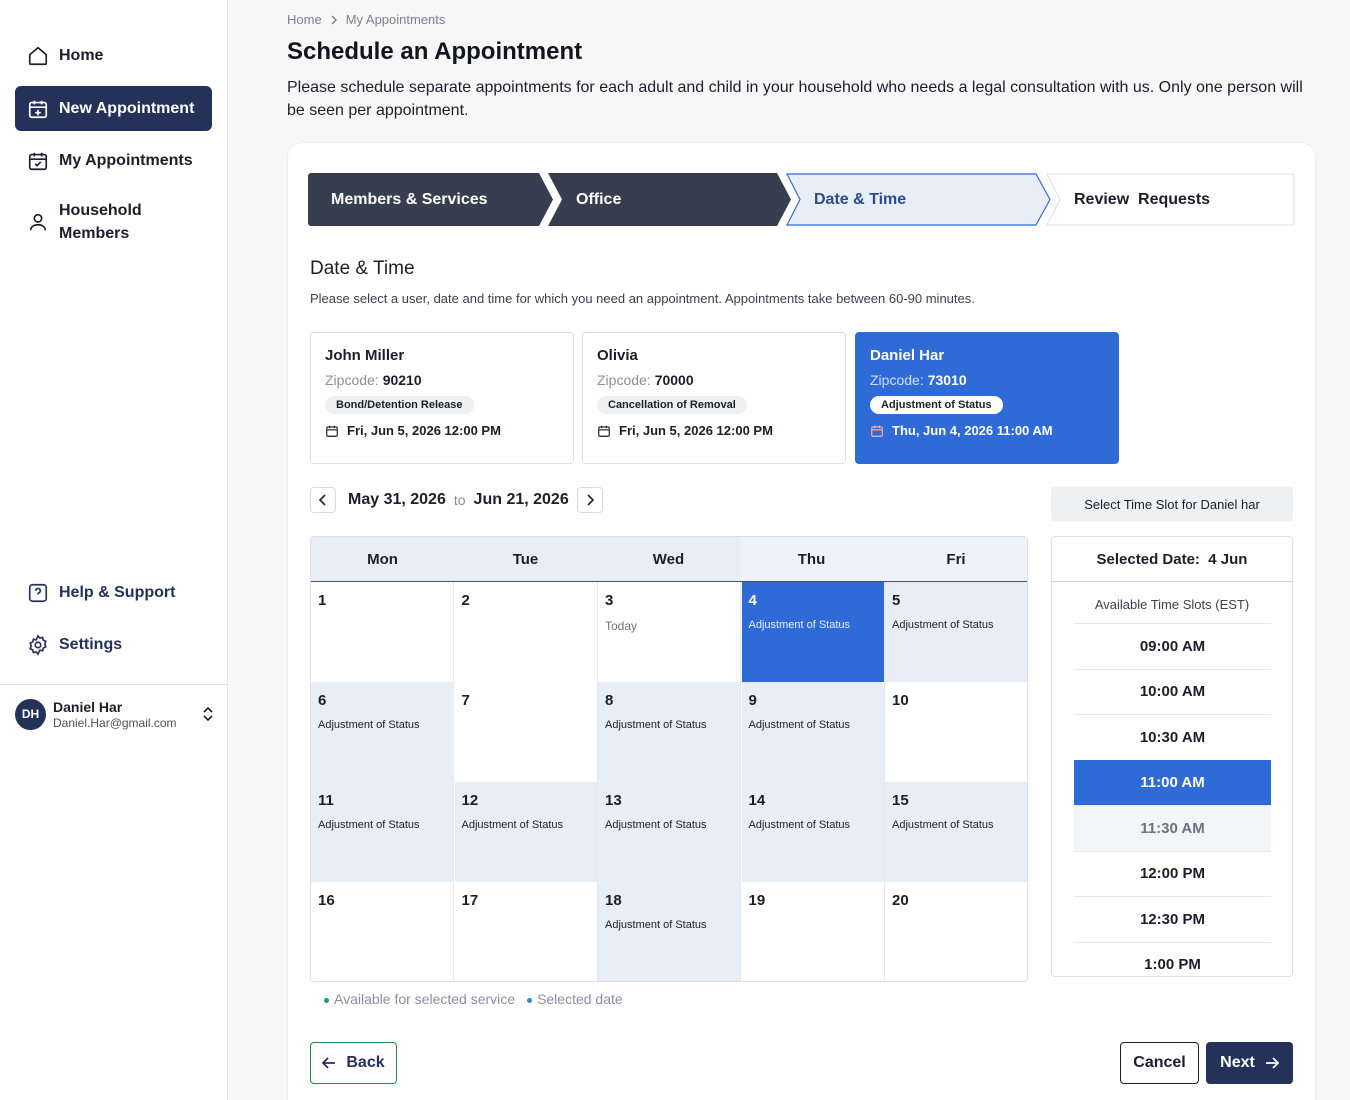 The width and height of the screenshot is (1350, 1100). What do you see at coordinates (362, 268) in the screenshot?
I see `section-title: Date & Time` at bounding box center [362, 268].